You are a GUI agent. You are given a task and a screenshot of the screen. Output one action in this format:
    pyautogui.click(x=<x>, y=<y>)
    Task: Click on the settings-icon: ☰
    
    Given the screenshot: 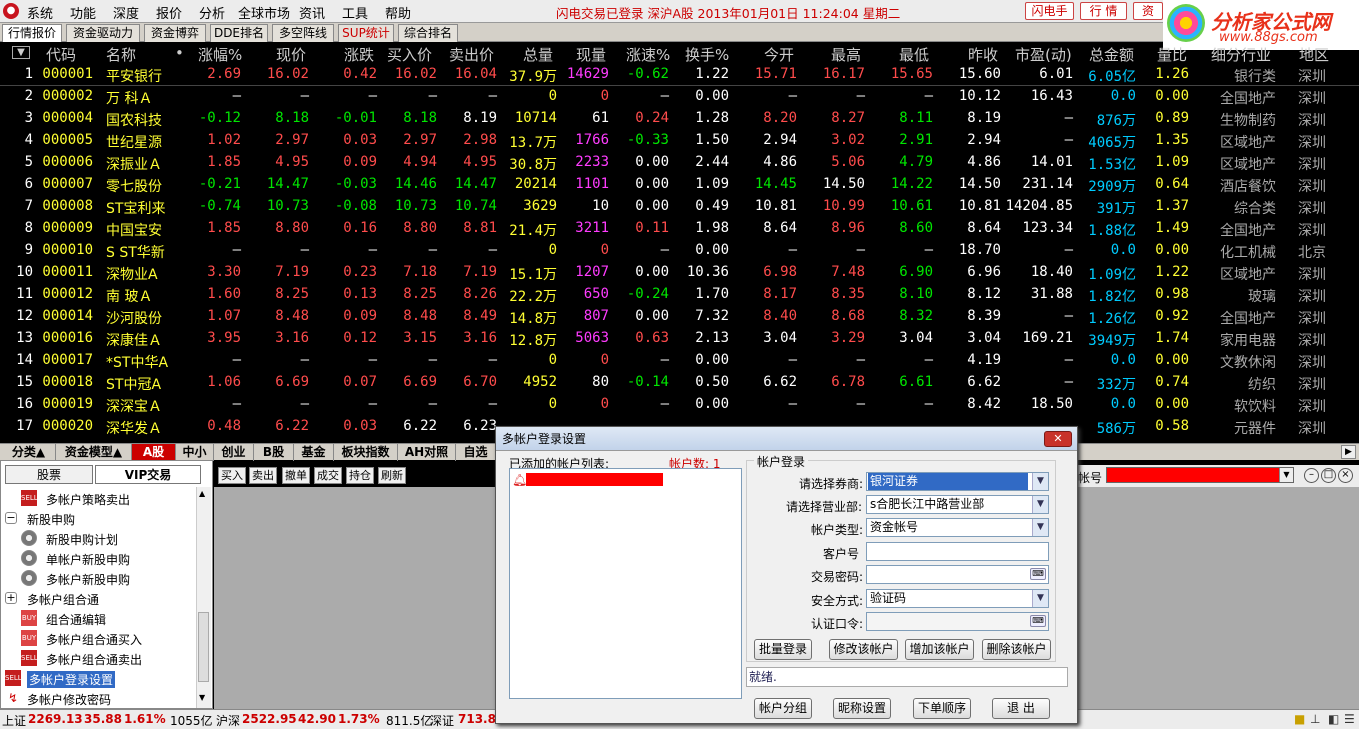 What is the action you would take?
    pyautogui.click(x=1349, y=719)
    